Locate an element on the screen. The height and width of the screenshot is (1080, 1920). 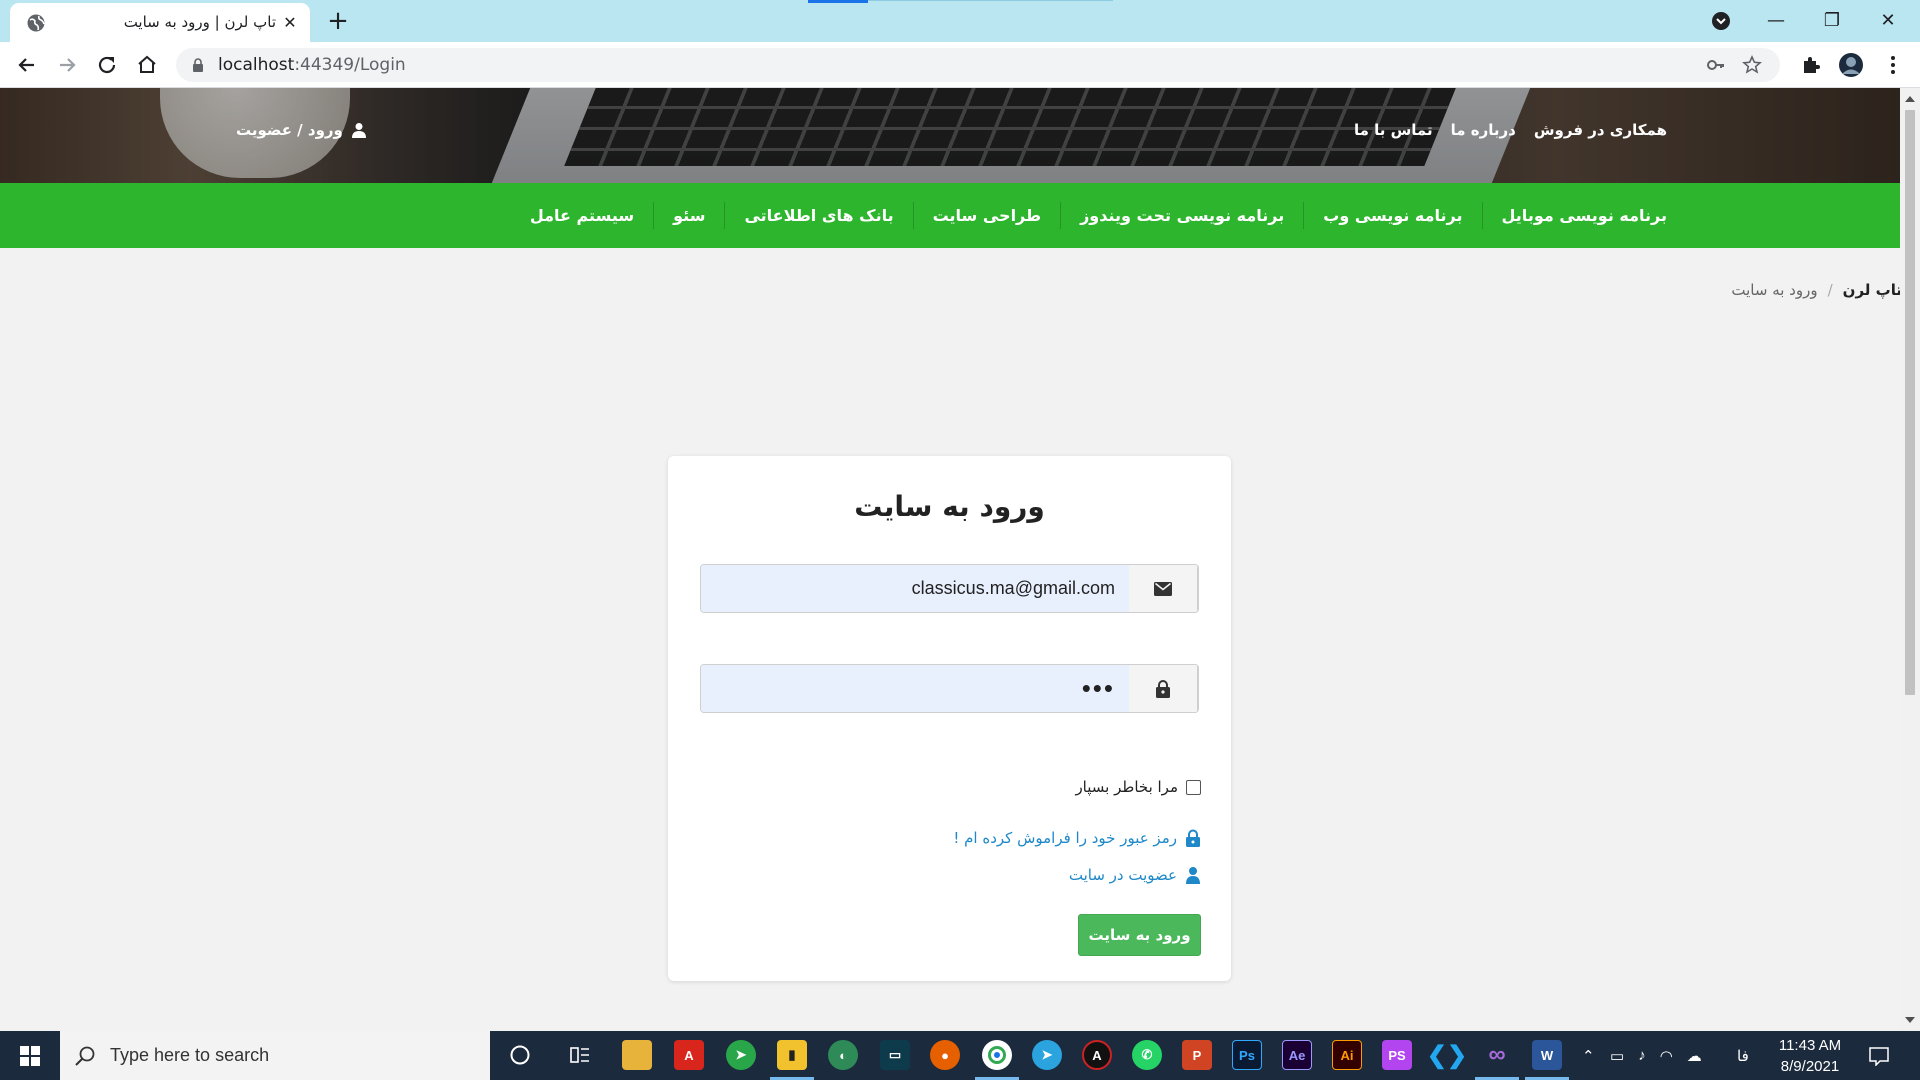
breadcrumb-current: ورود به سایت is located at coordinates (1774, 290).